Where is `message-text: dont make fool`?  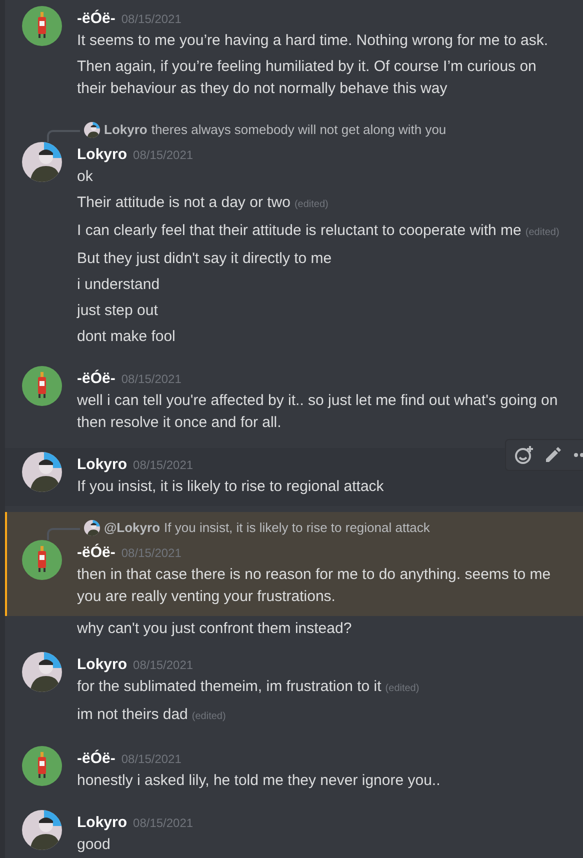 message-text: dont make fool is located at coordinates (126, 336).